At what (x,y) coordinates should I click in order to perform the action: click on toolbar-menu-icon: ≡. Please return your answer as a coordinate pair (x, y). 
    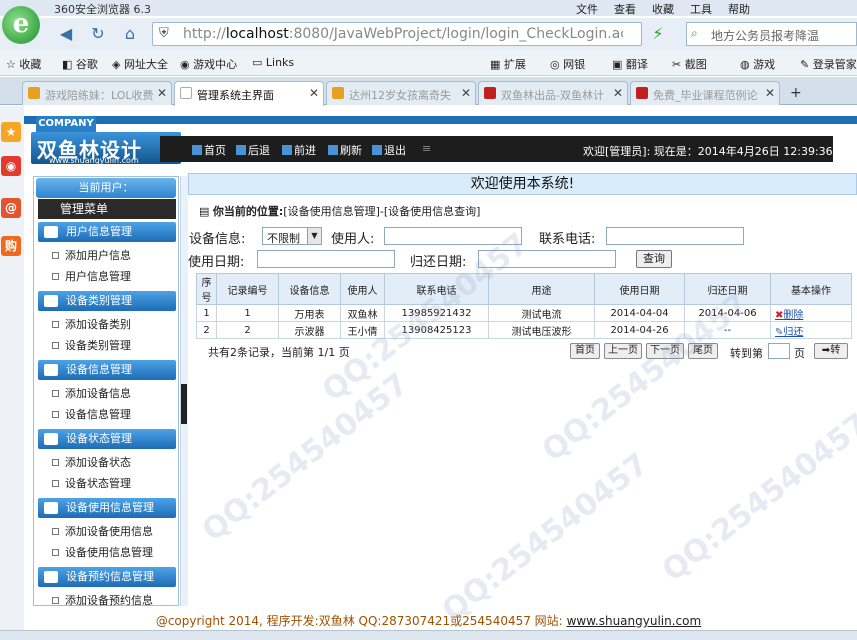
    Looking at the image, I should click on (427, 148).